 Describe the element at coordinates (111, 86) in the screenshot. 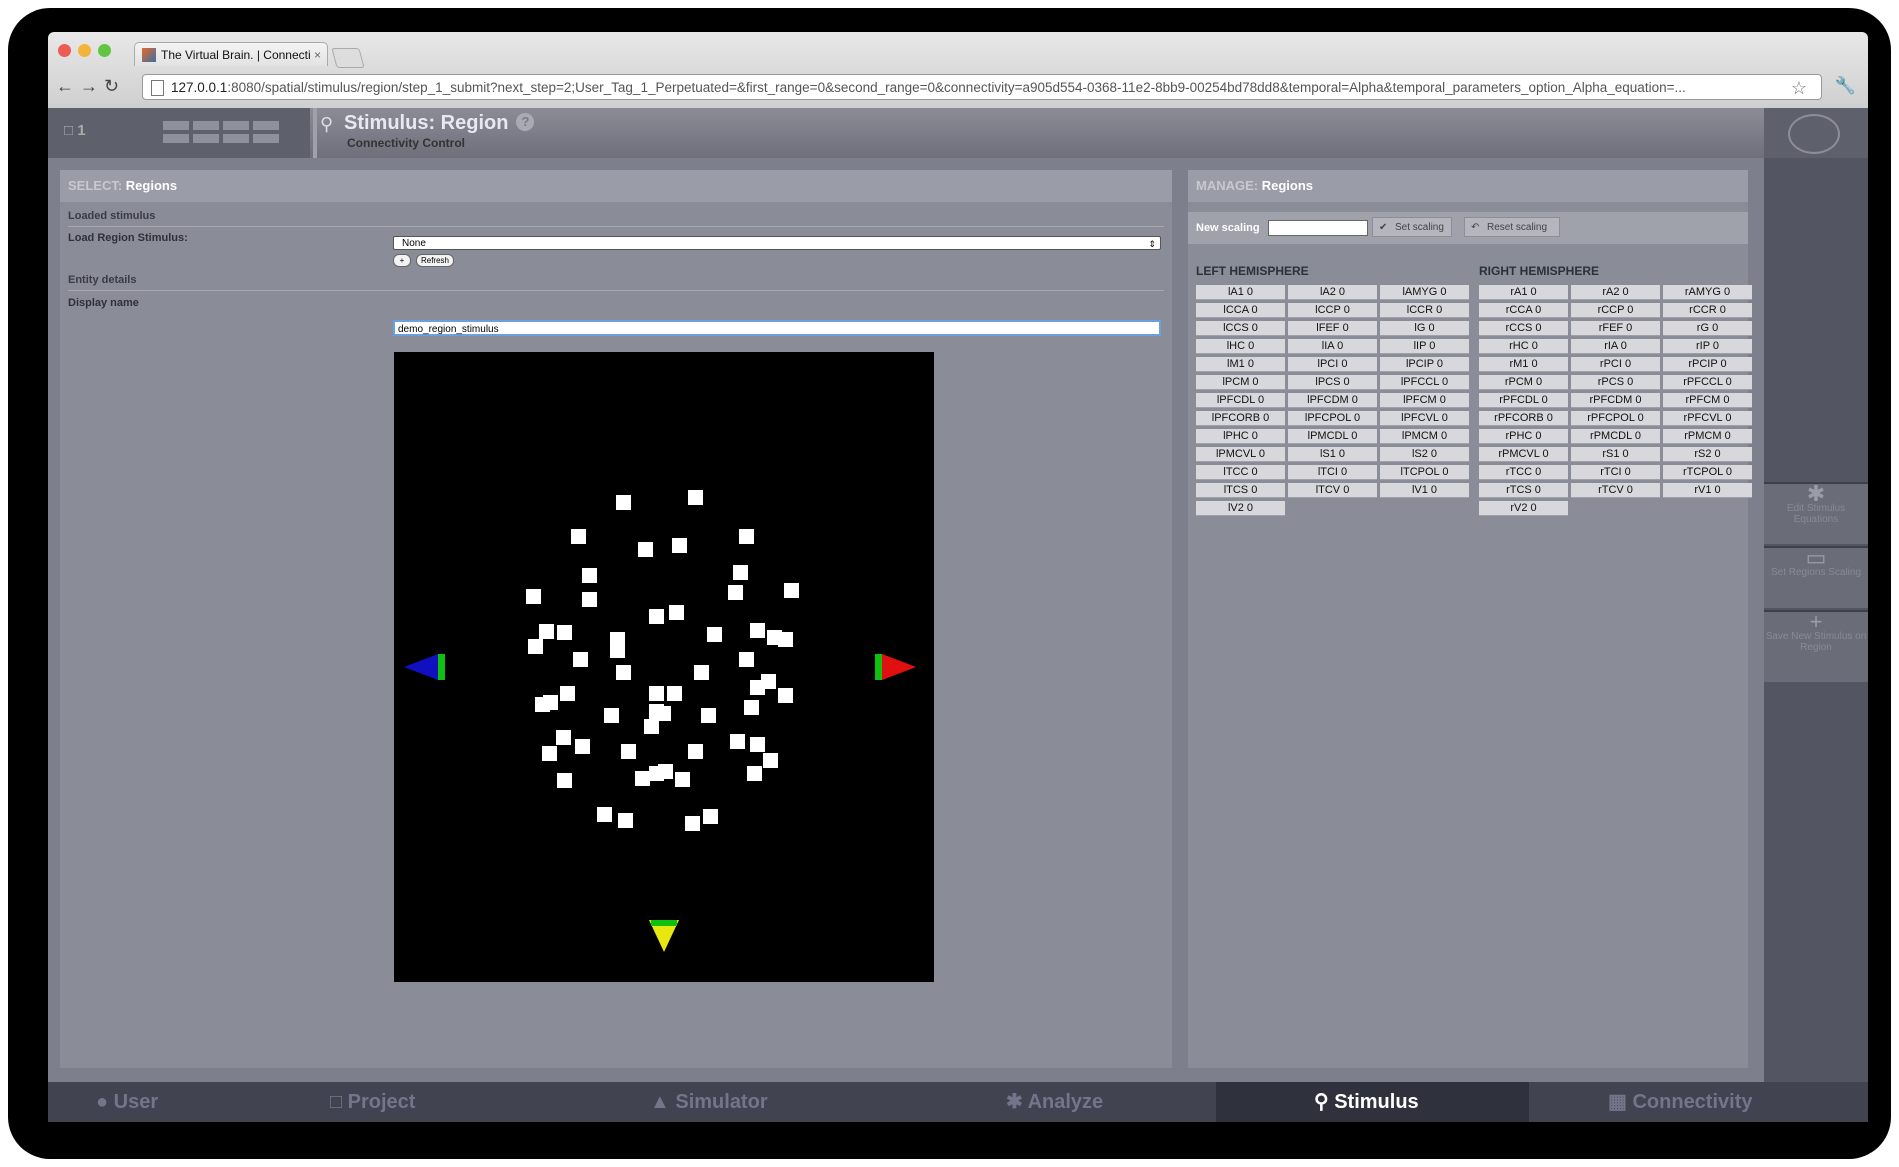

I see `reload-icon: ↻` at that location.